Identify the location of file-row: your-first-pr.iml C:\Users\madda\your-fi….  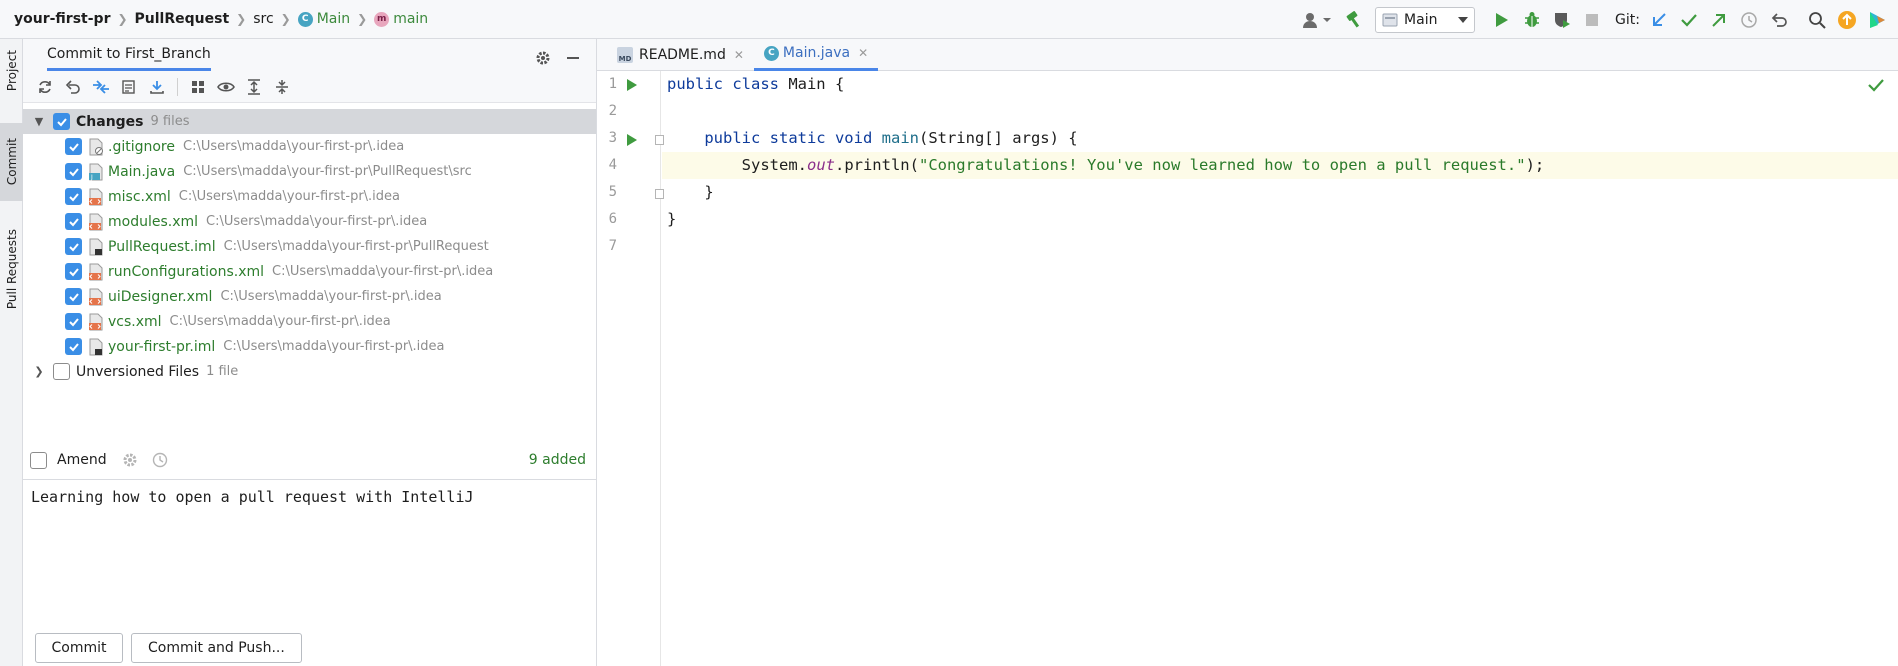
(309, 346).